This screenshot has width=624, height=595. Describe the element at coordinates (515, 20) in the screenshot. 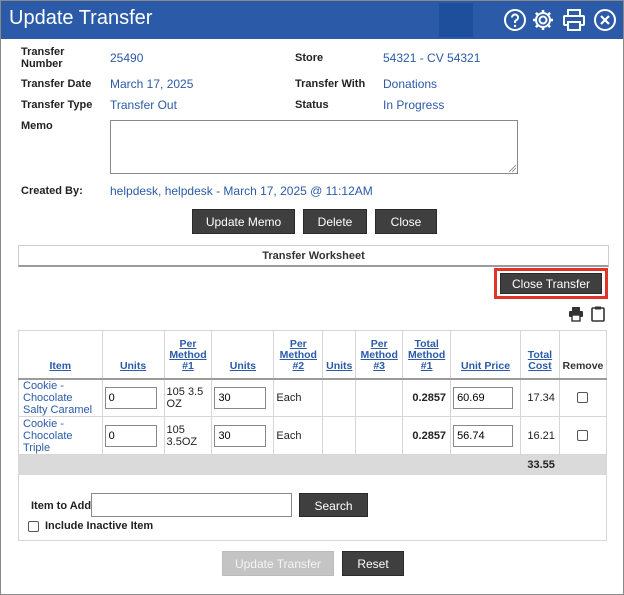

I see `help-icon` at that location.